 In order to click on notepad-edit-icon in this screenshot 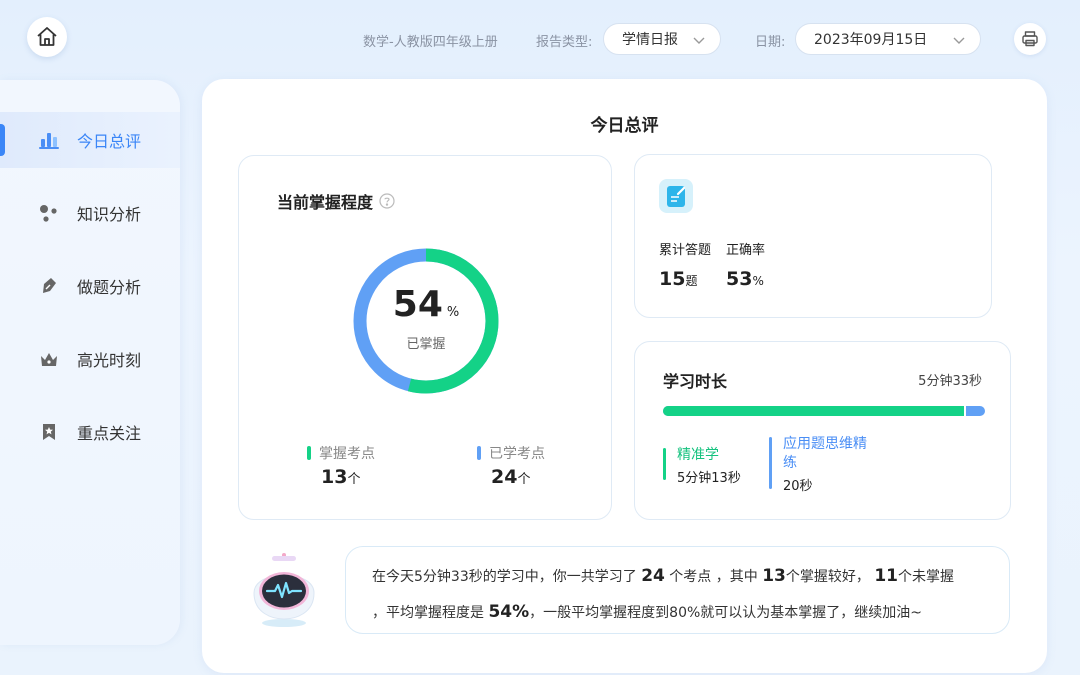, I will do `click(676, 196)`.